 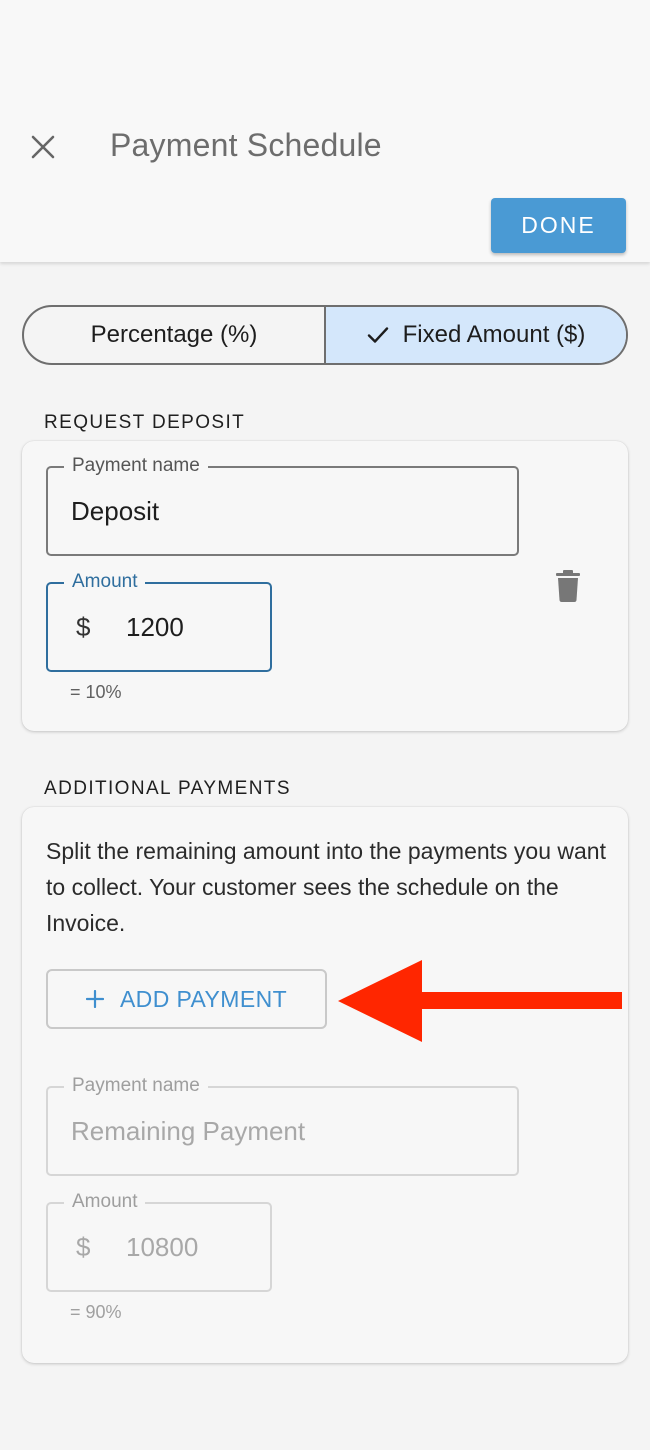 What do you see at coordinates (162, 1246) in the screenshot?
I see `remaining-amount-value: 10800` at bounding box center [162, 1246].